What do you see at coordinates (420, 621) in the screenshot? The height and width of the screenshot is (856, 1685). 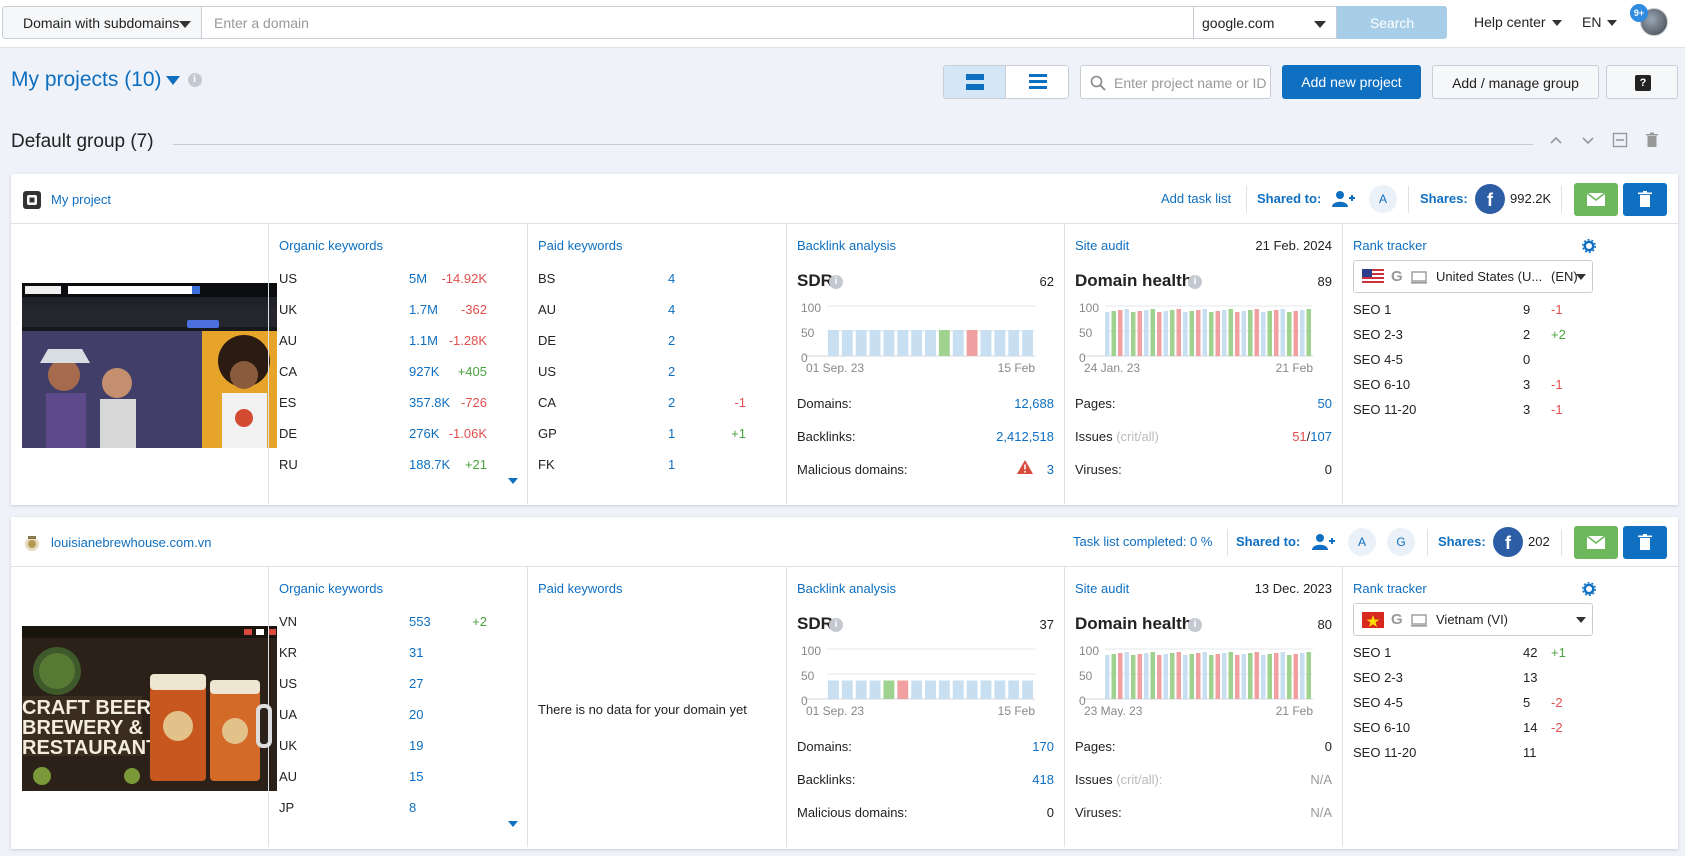 I see `keyword-count: 553` at bounding box center [420, 621].